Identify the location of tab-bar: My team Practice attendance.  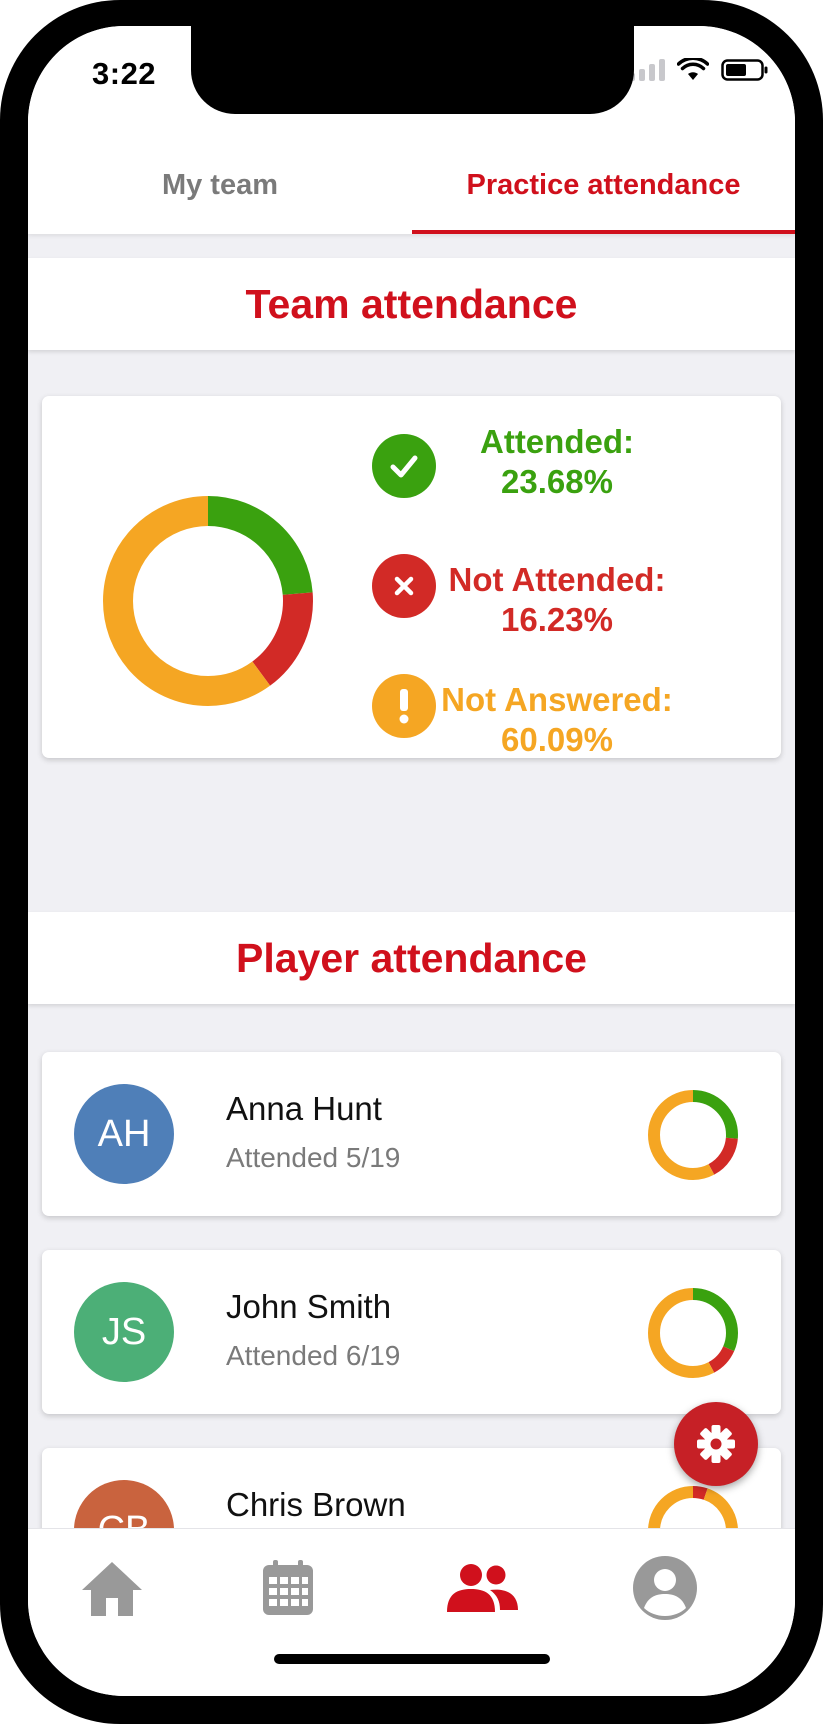
(411, 185).